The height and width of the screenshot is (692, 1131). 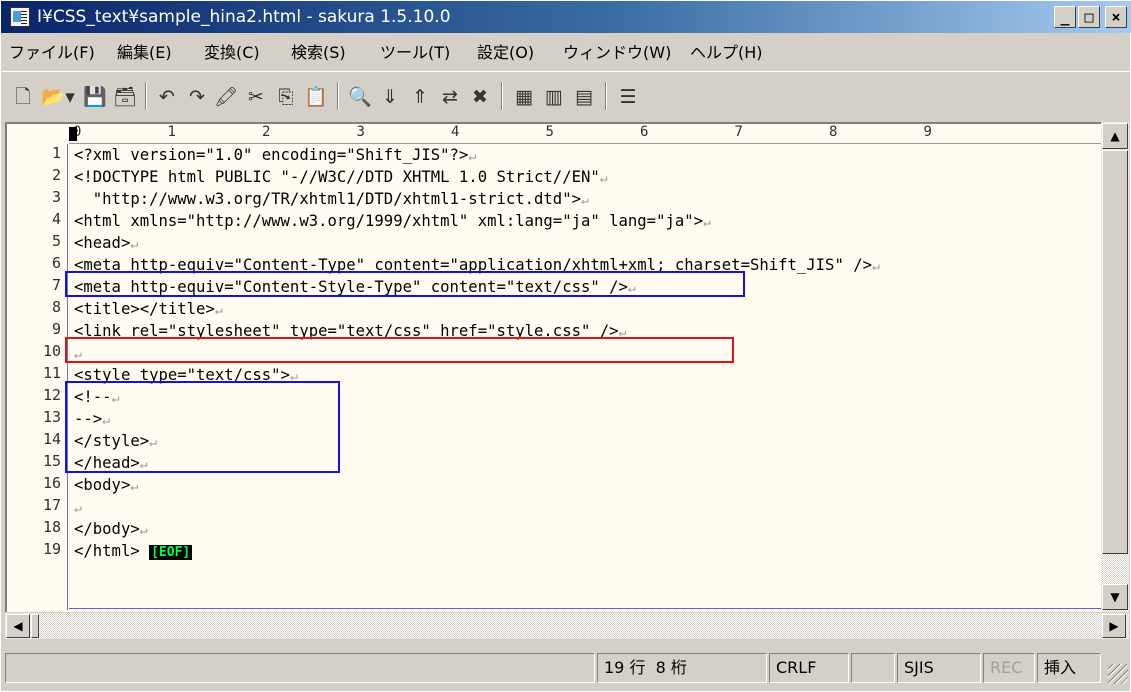 What do you see at coordinates (38, 377) in the screenshot?
I see `line-number-gutter: 1 2 3 4 5 6 7 8 9 10 11 12 13 14 15 16 17 18 19` at bounding box center [38, 377].